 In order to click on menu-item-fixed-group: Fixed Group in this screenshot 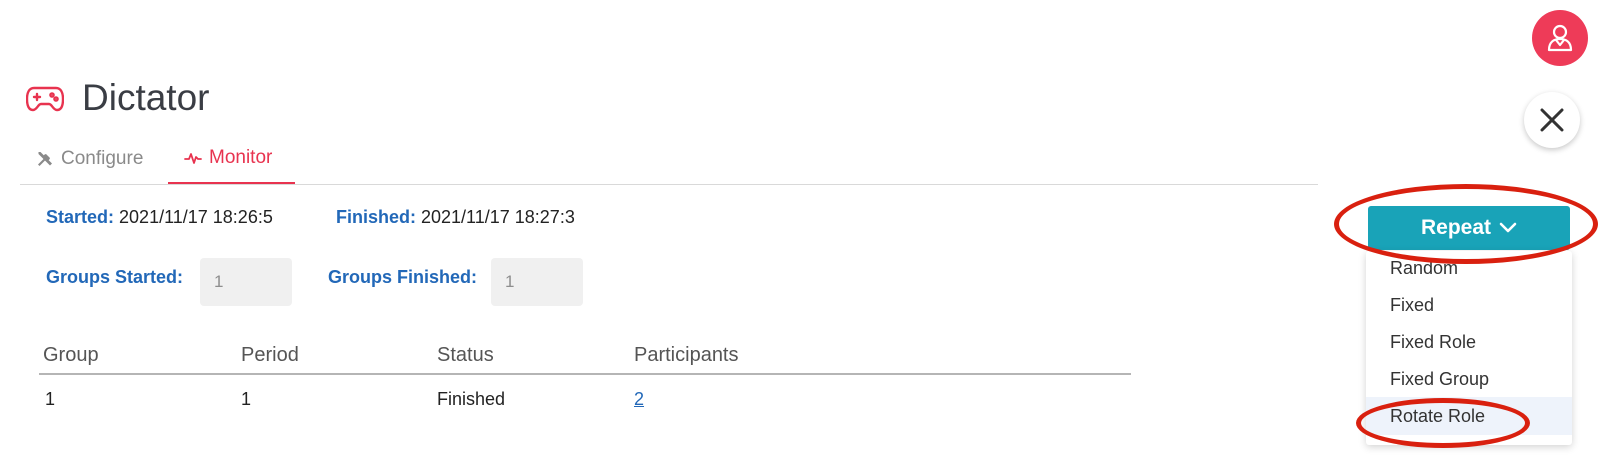, I will do `click(1469, 379)`.